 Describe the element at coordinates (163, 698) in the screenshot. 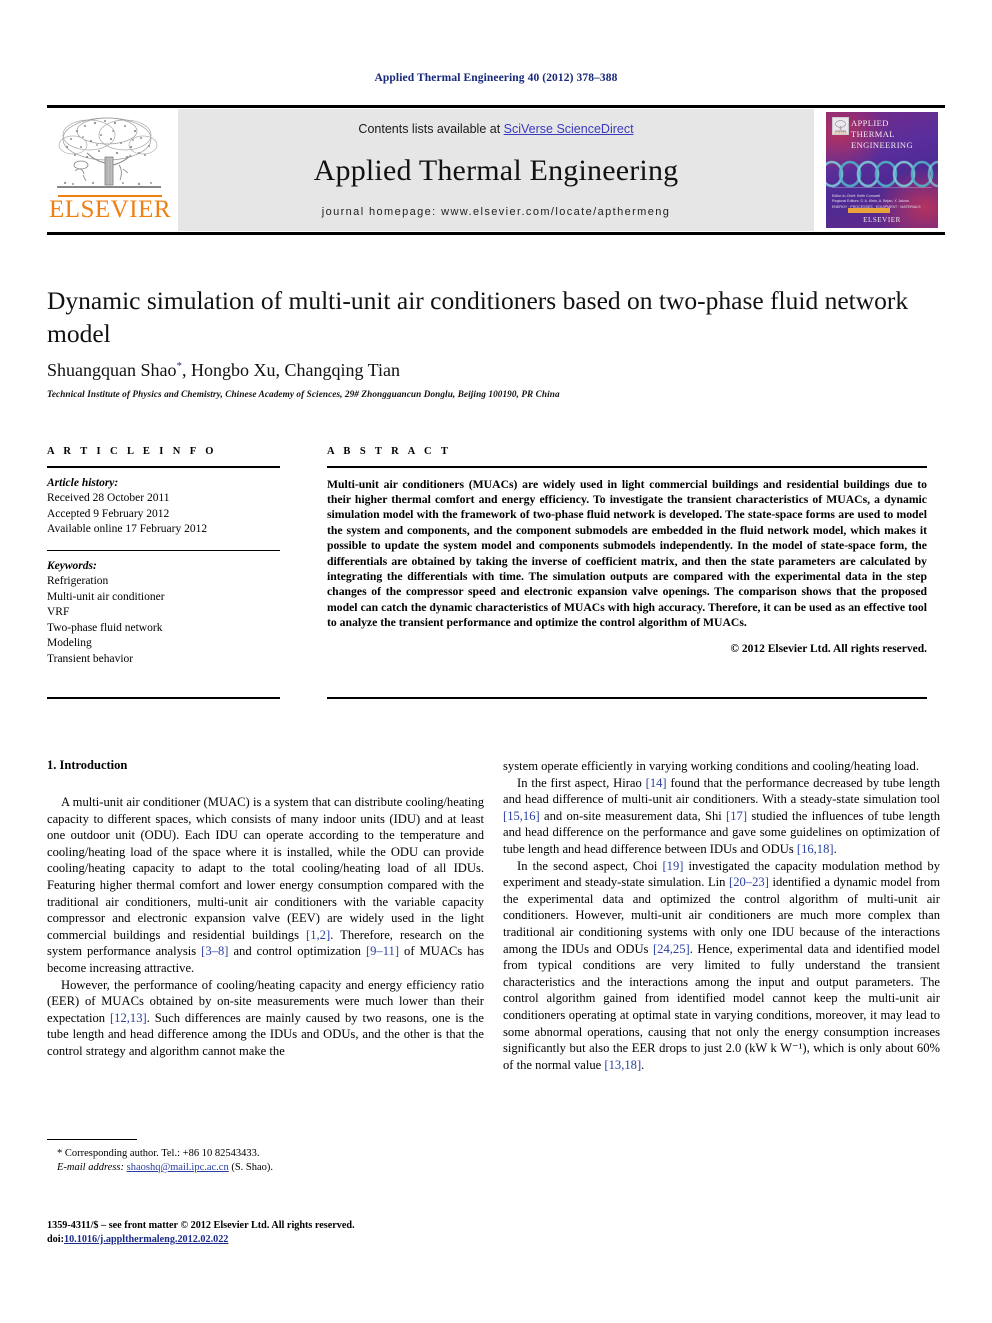

I see `left-column-rule` at that location.